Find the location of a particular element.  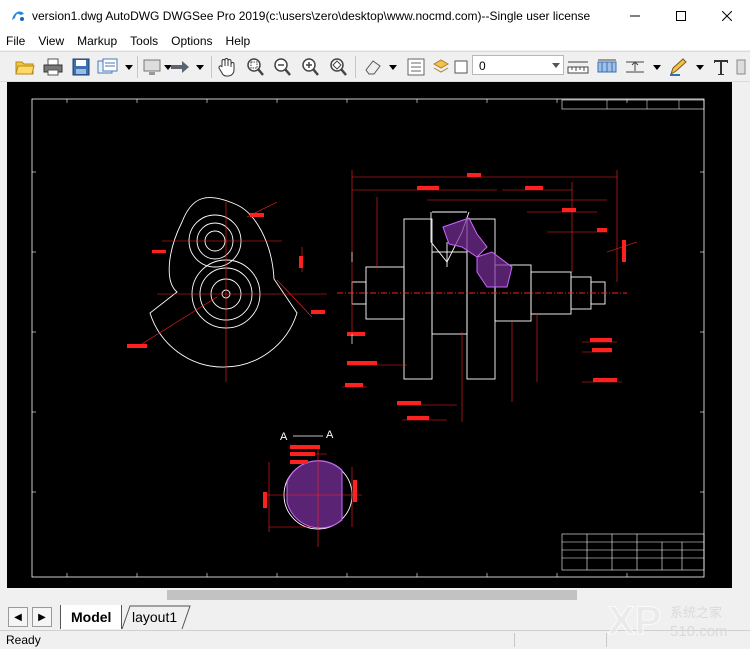

distance-button is located at coordinates (635, 67).